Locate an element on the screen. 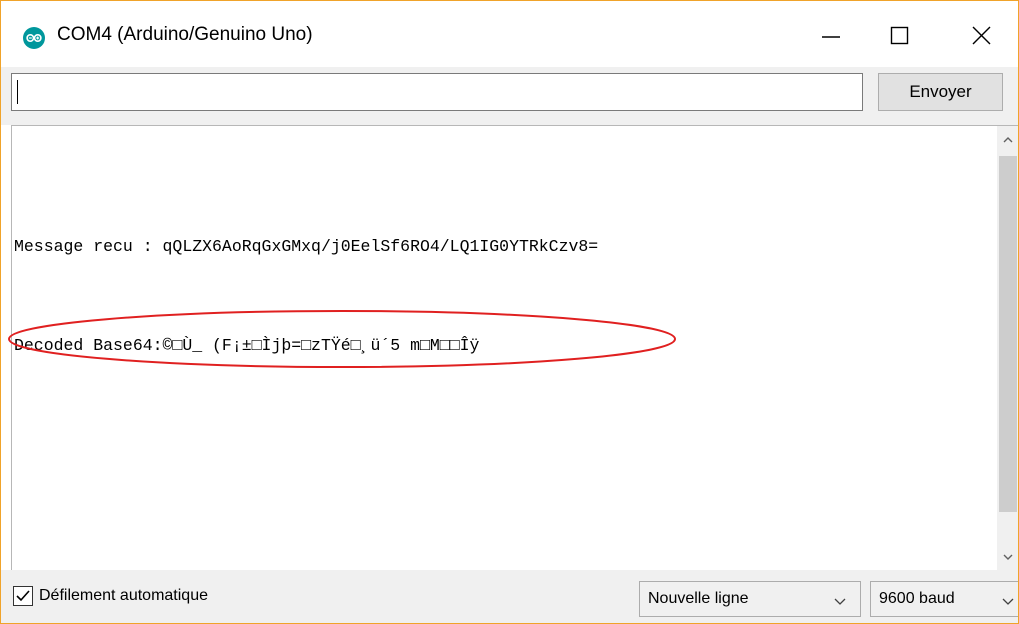 This screenshot has height=624, width=1019. minimize-icon is located at coordinates (831, 37).